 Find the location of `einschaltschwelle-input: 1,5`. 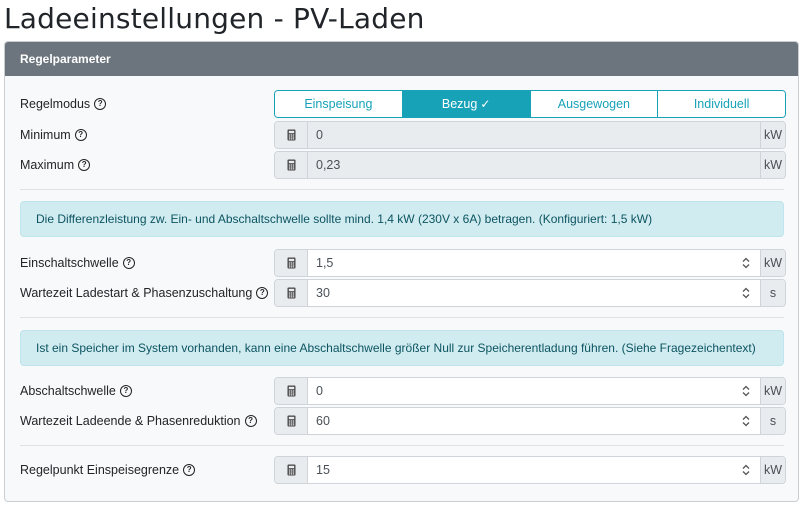

einschaltschwelle-input: 1,5 is located at coordinates (534, 263).